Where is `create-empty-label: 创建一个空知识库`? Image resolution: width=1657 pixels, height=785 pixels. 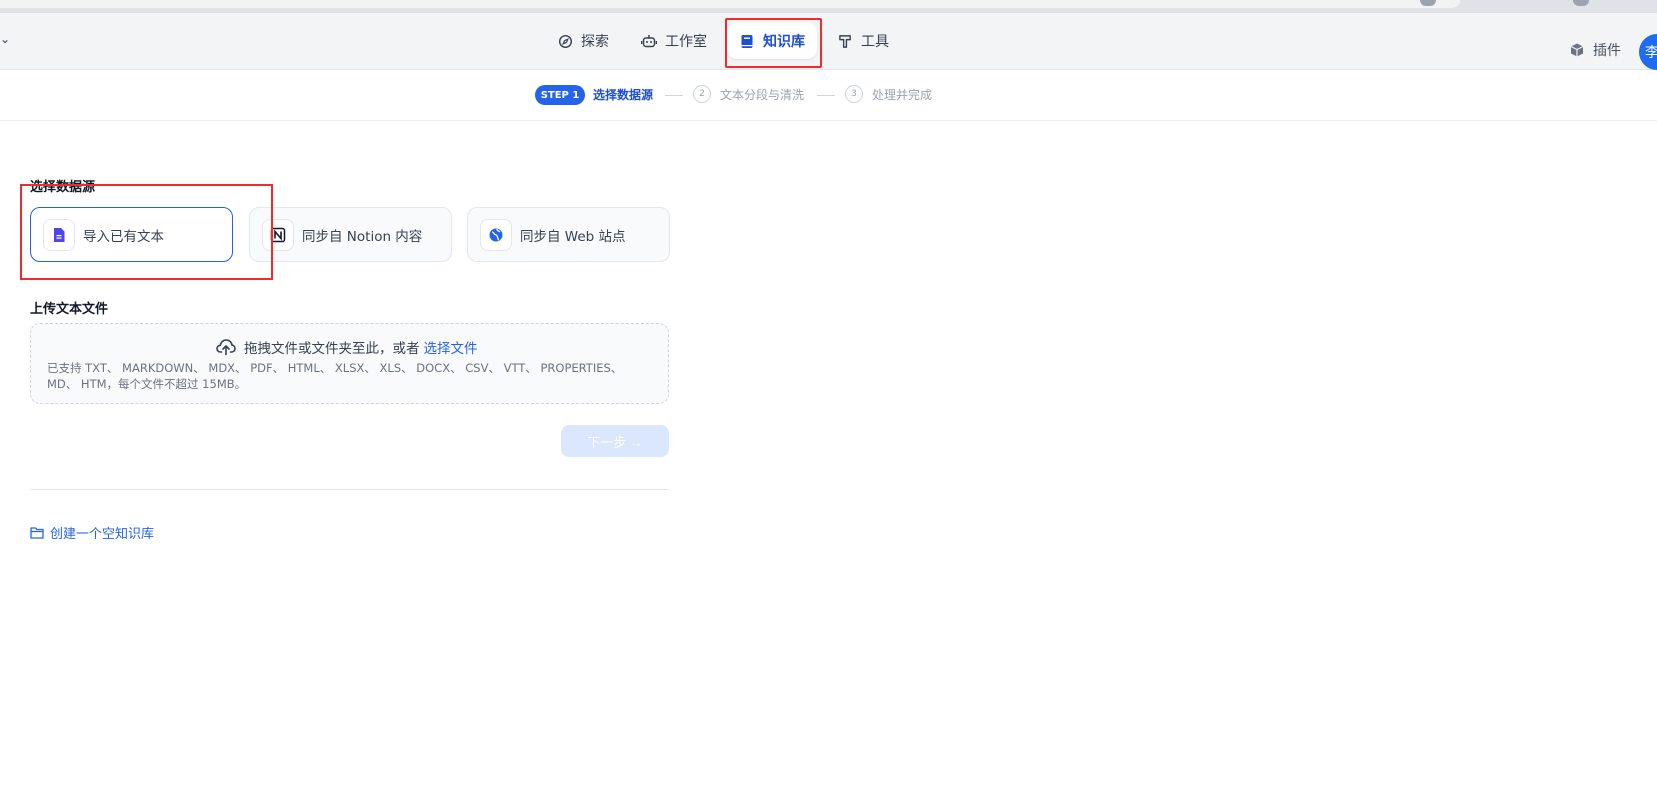 create-empty-label: 创建一个空知识库 is located at coordinates (102, 534).